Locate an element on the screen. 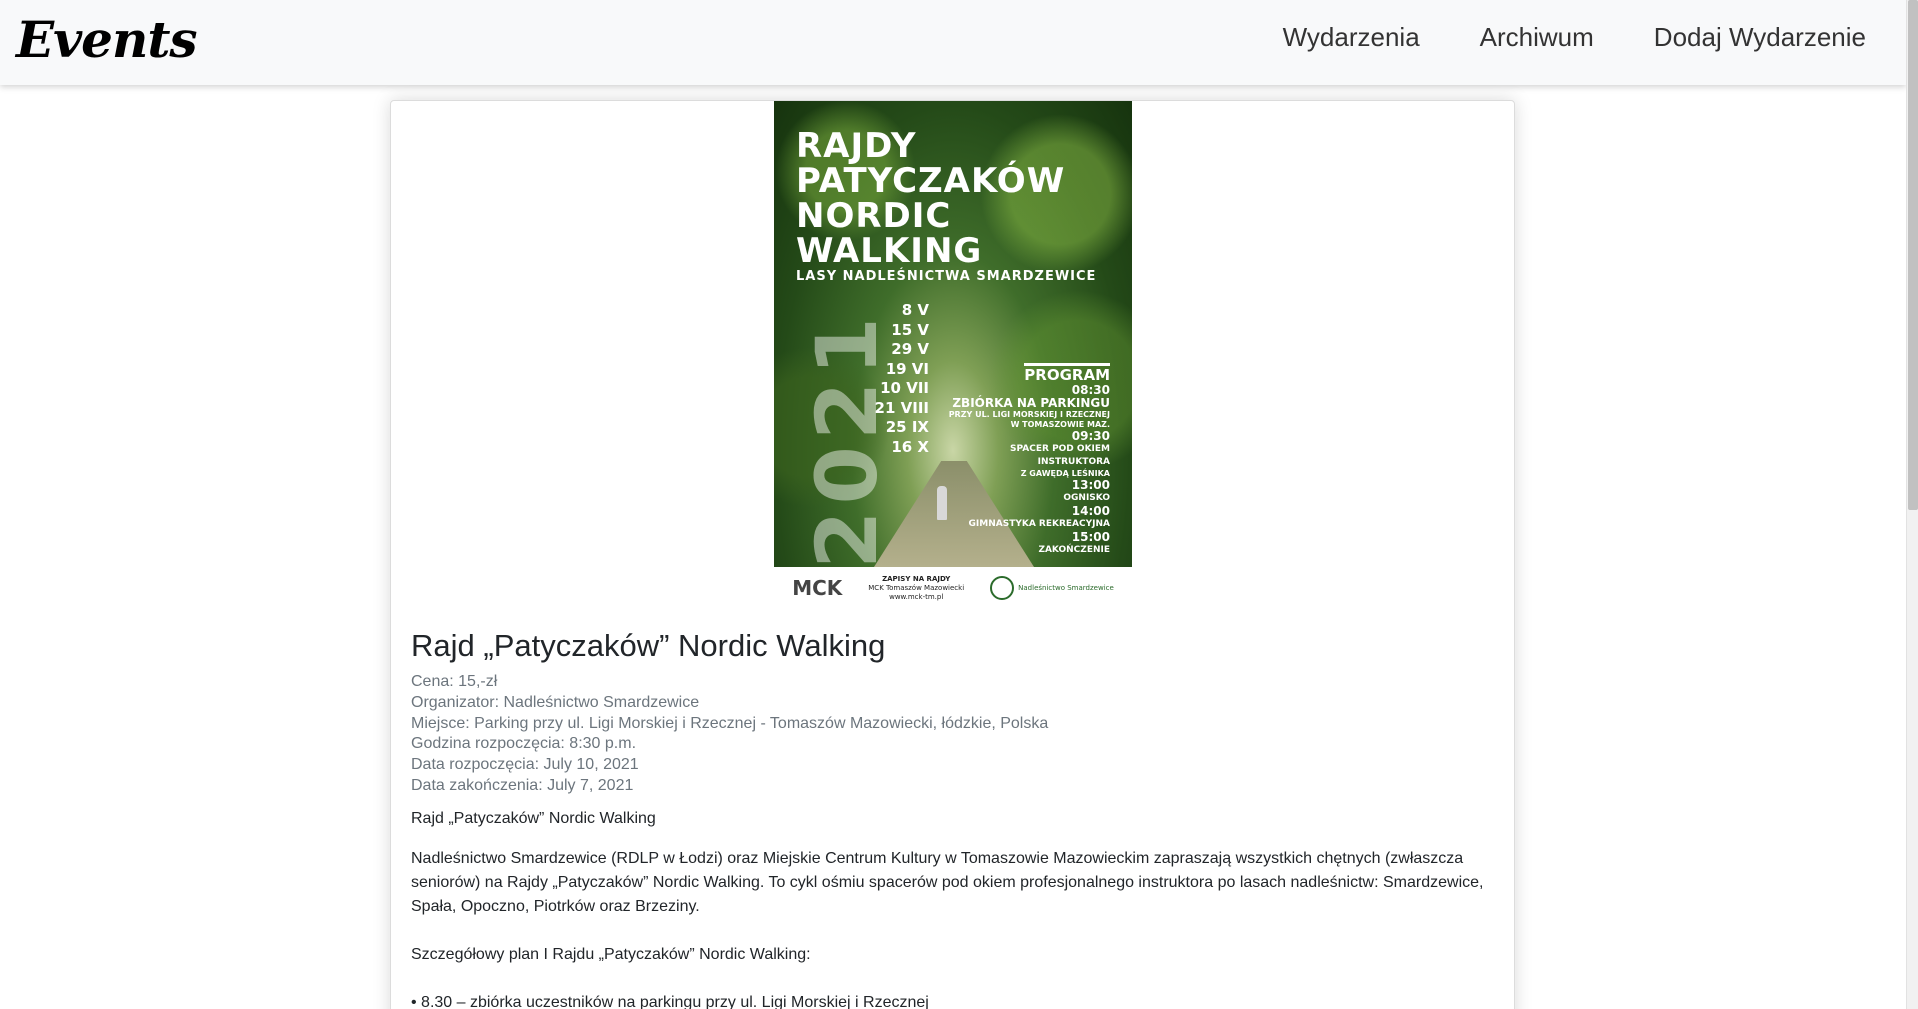 Image resolution: width=1918 pixels, height=1009 pixels. event-organizer: Organizator: Nadleśnictwo Smardzewice is located at coordinates (555, 702).